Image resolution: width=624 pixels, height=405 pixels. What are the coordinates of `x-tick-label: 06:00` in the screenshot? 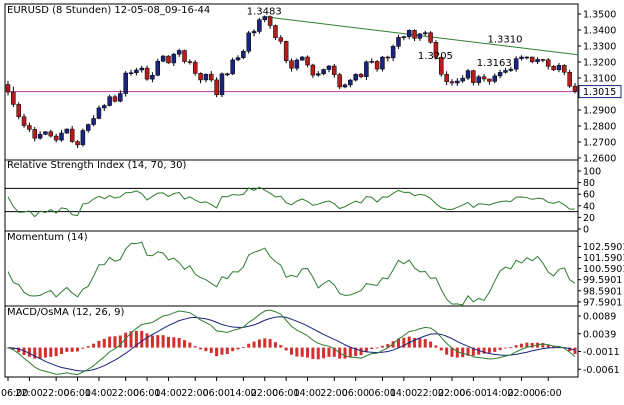 It's located at (355, 393).